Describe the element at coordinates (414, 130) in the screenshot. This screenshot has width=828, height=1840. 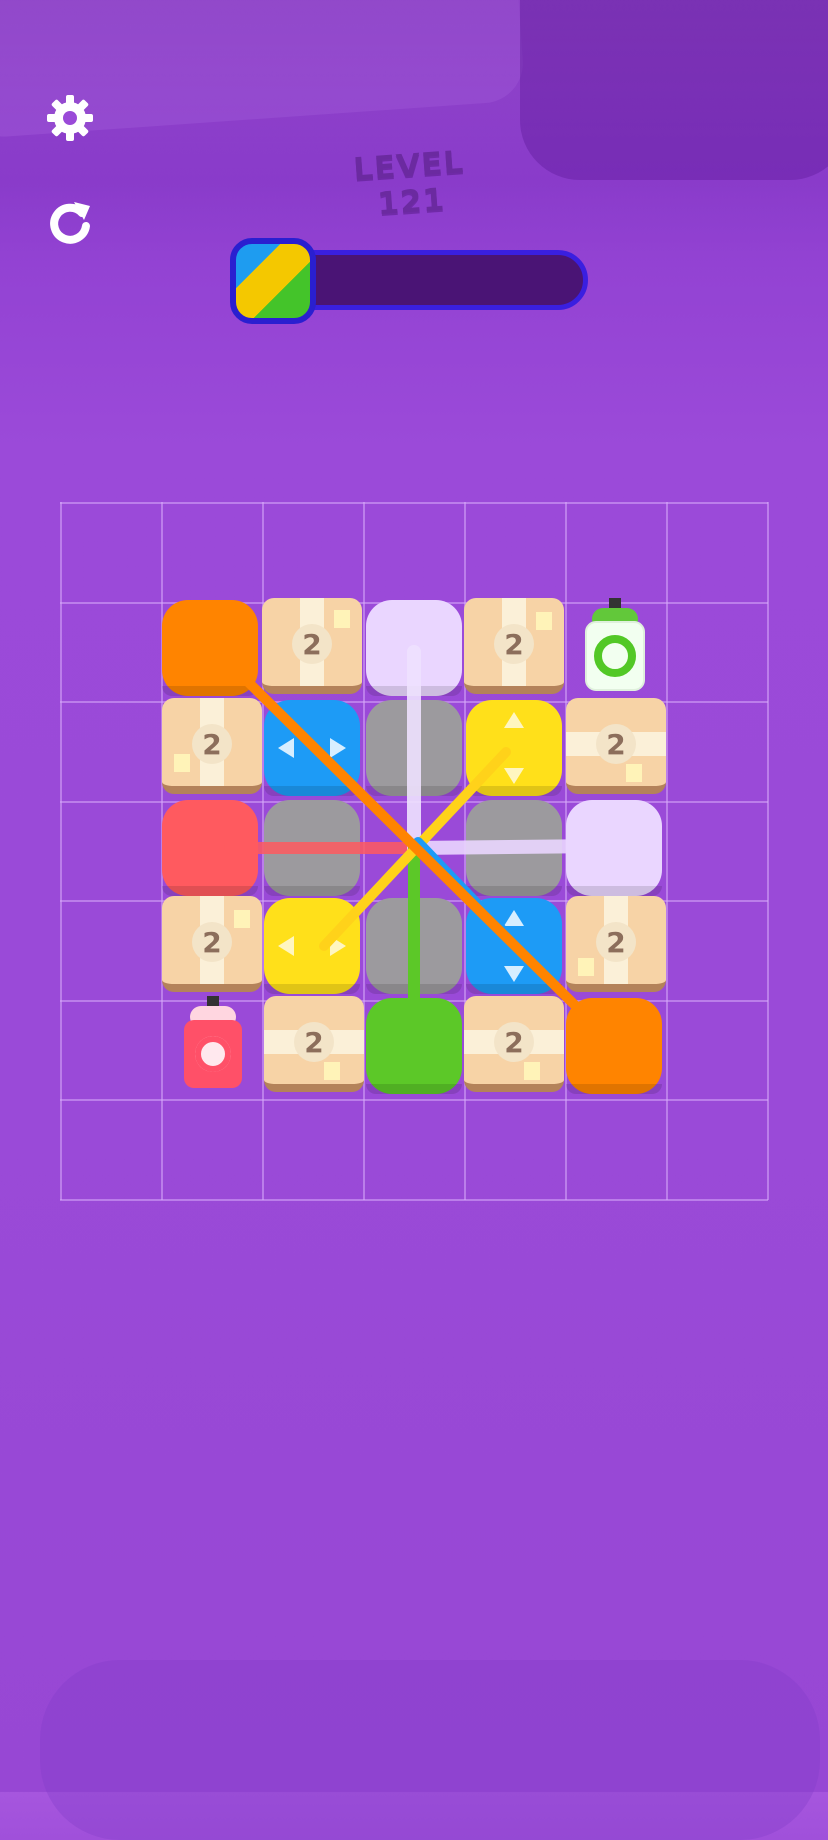
I see `background-shade` at that location.